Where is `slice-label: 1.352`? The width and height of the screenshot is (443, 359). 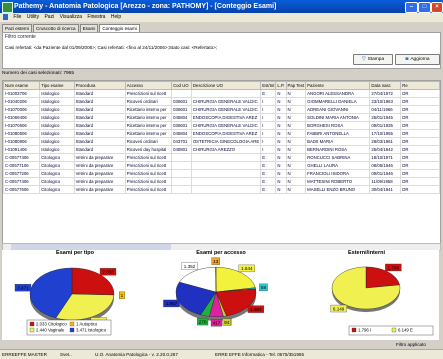
slice-label: 1.352 is located at coordinates (190, 266).